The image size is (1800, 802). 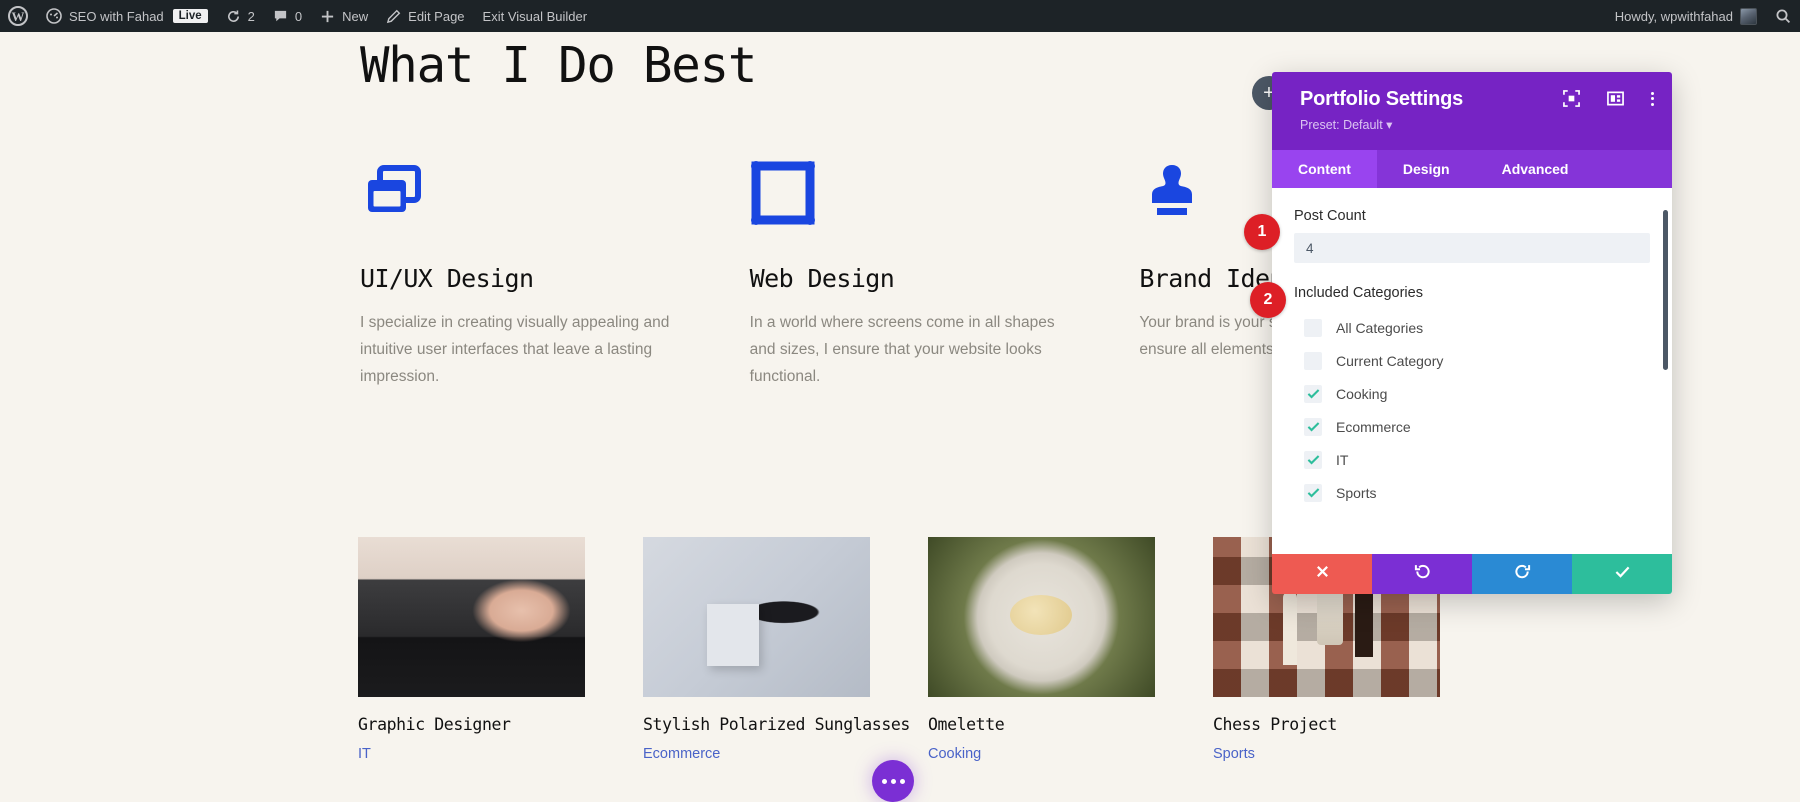 I want to click on x-icon, so click(x=1322, y=574).